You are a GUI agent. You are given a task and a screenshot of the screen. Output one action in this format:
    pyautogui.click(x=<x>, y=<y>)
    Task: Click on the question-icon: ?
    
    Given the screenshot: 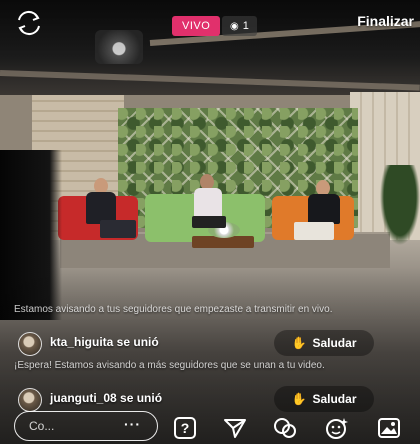 What is the action you would take?
    pyautogui.click(x=185, y=428)
    